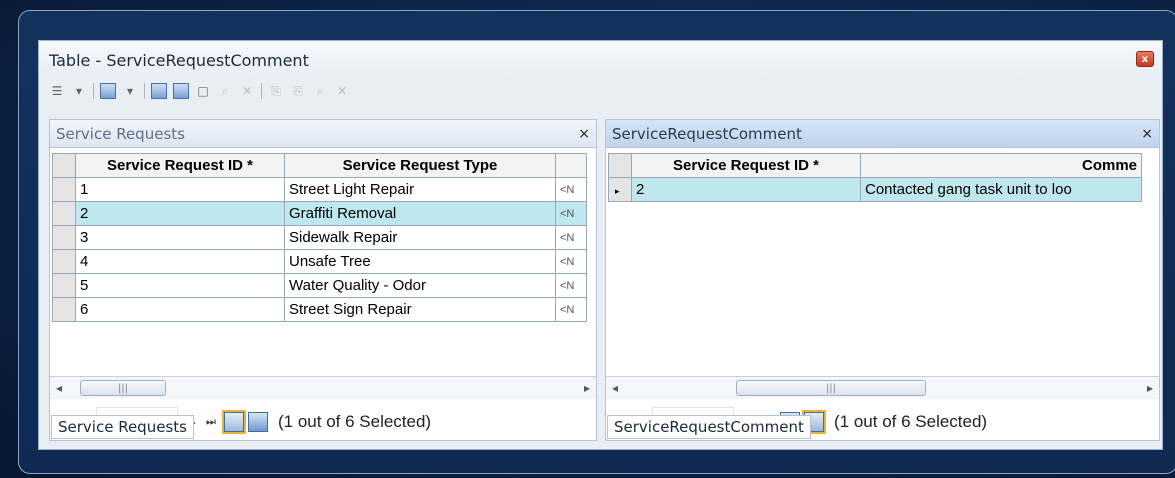  I want to click on last-record-icon: ⏭, so click(211, 422).